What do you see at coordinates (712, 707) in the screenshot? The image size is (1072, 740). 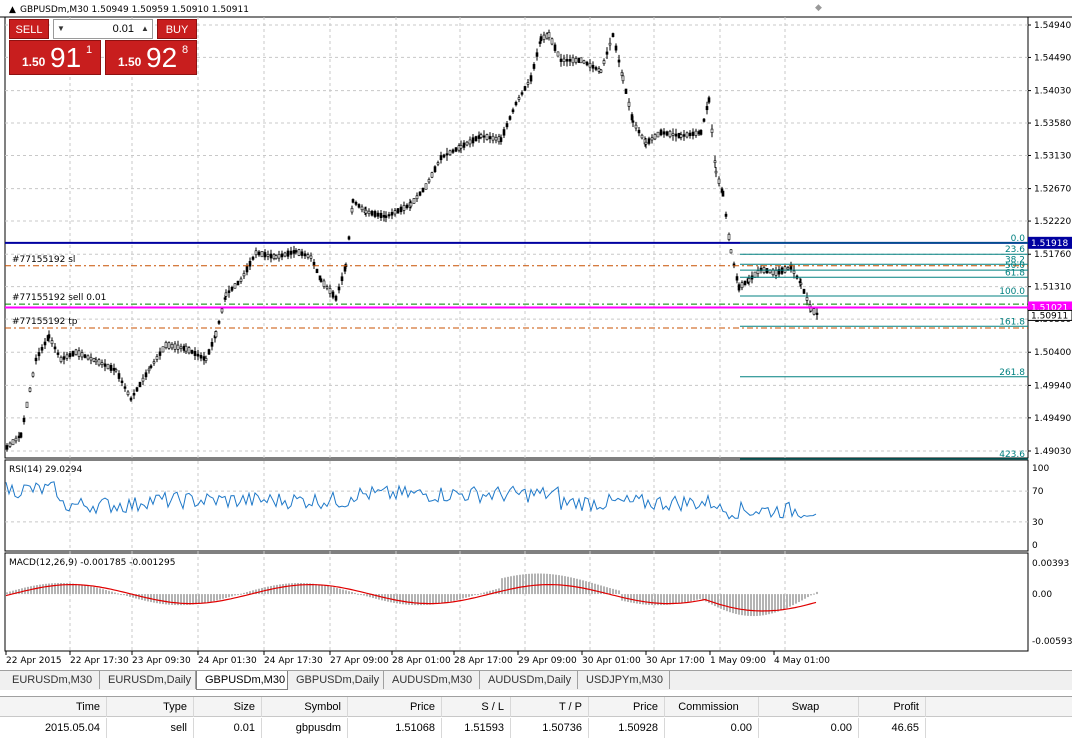 I see `column-header-commission: Commission` at bounding box center [712, 707].